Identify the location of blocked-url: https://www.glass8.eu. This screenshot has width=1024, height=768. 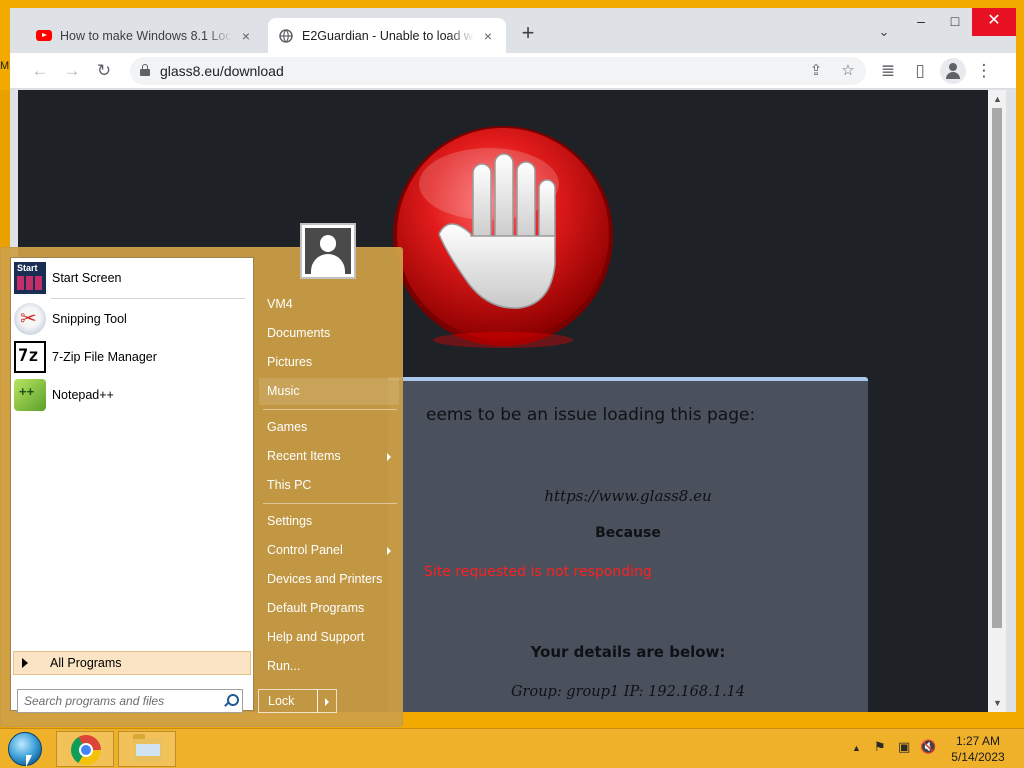
(628, 496).